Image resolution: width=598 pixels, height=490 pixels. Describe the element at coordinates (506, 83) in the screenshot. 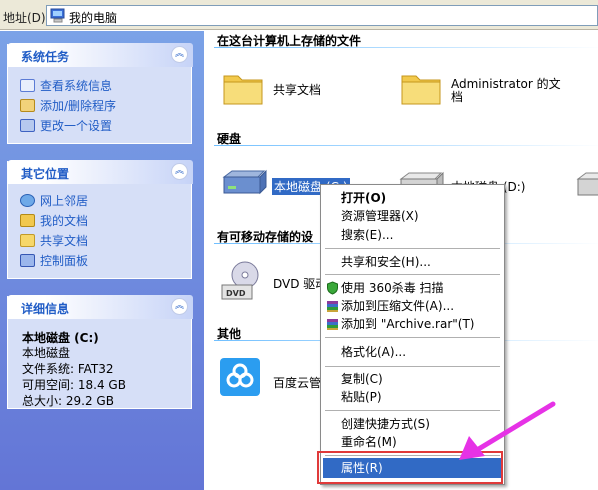

I see `administrator-documents-folder: Administrator 的文` at that location.